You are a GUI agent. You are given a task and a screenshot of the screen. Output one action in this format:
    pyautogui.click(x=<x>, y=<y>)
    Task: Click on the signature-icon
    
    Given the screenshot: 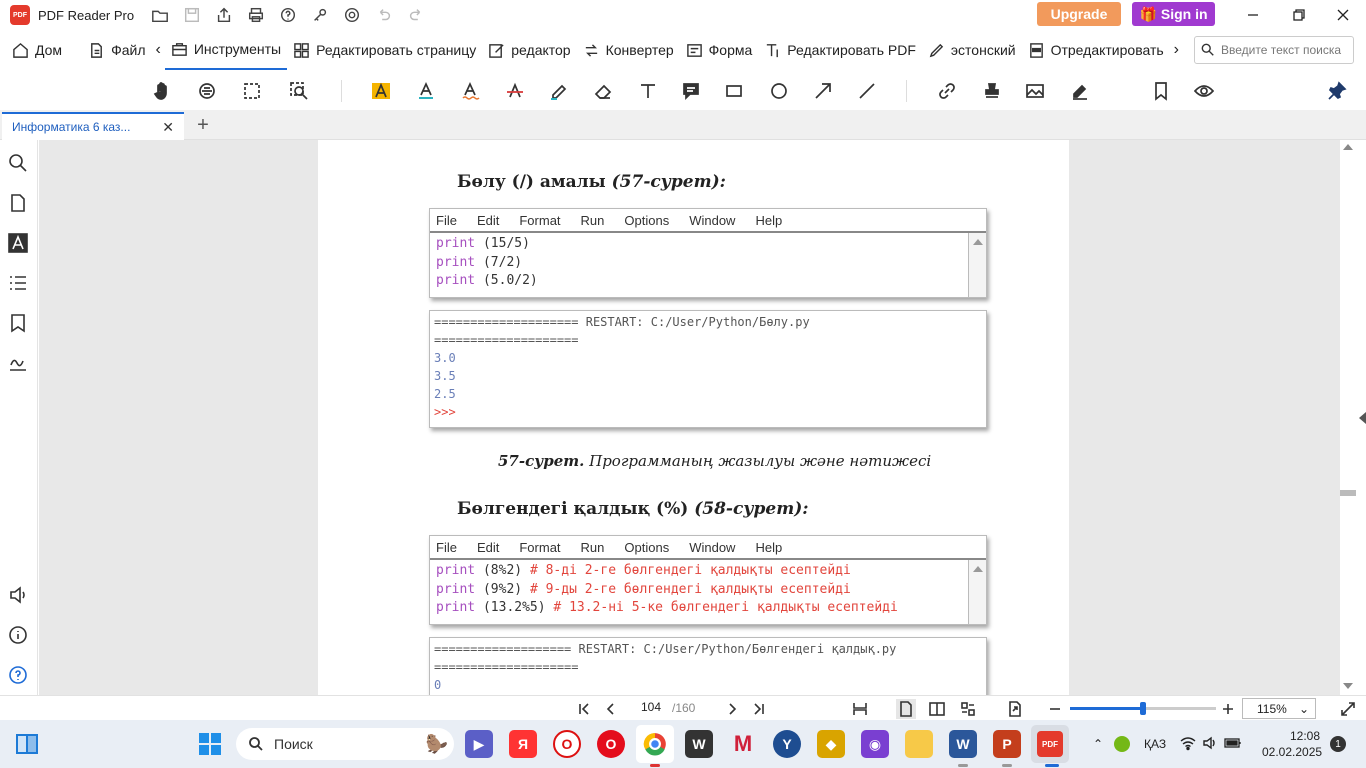 What is the action you would take?
    pyautogui.click(x=1080, y=91)
    